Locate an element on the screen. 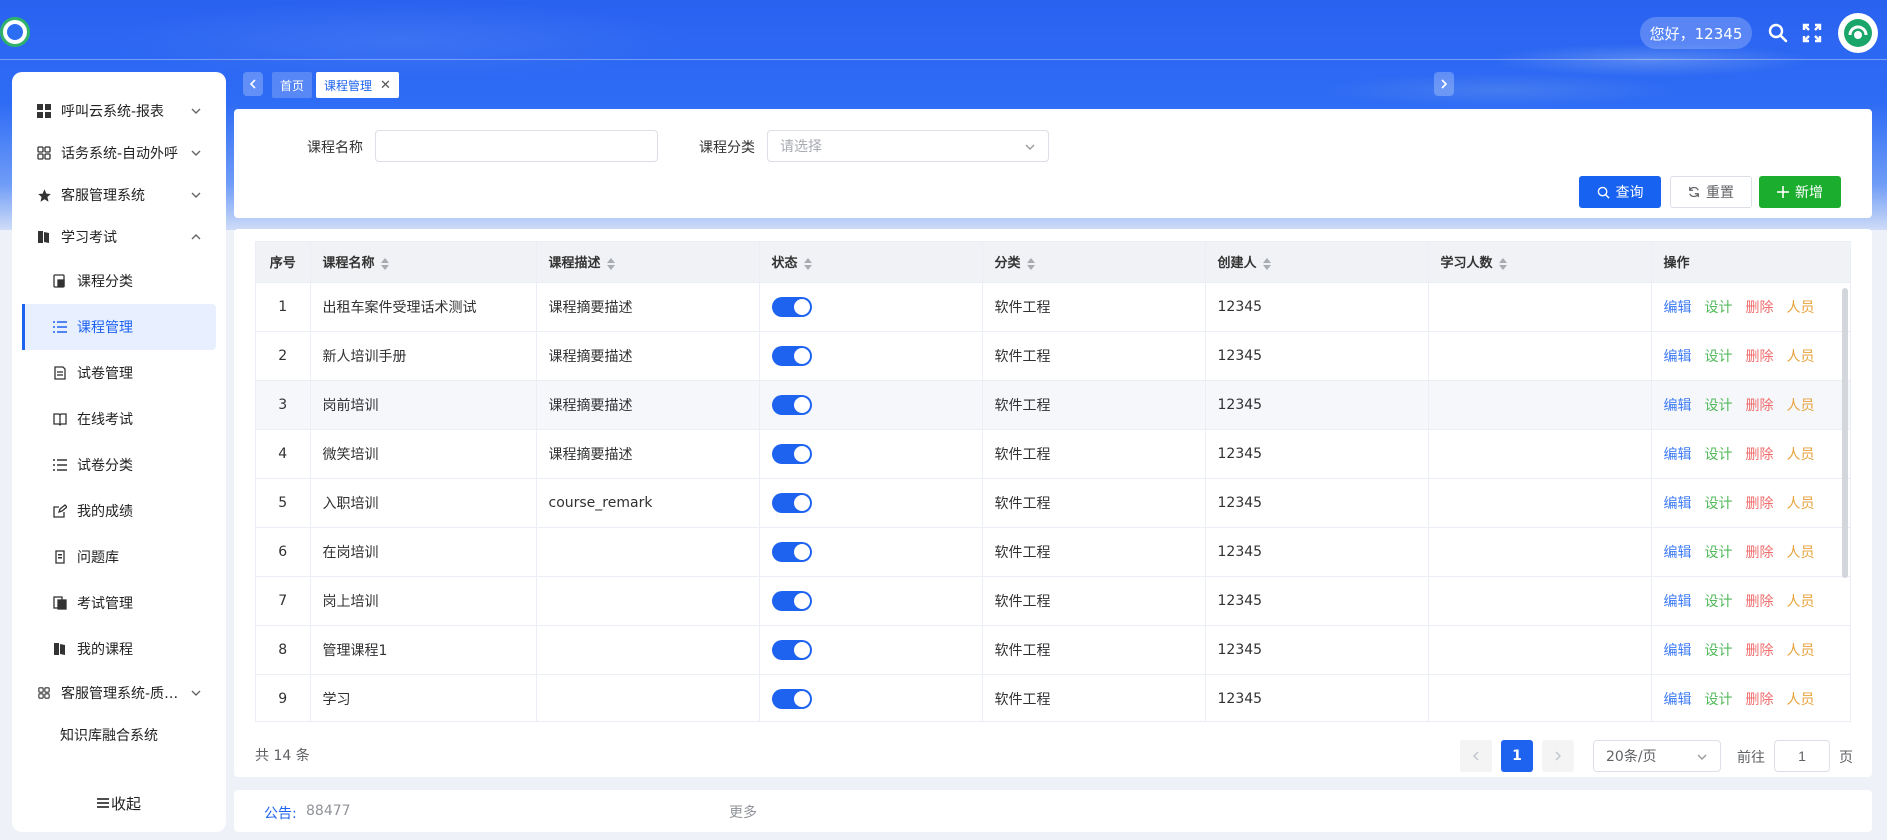 Image resolution: width=1887 pixels, height=840 pixels. prev-page-button is located at coordinates (1476, 756).